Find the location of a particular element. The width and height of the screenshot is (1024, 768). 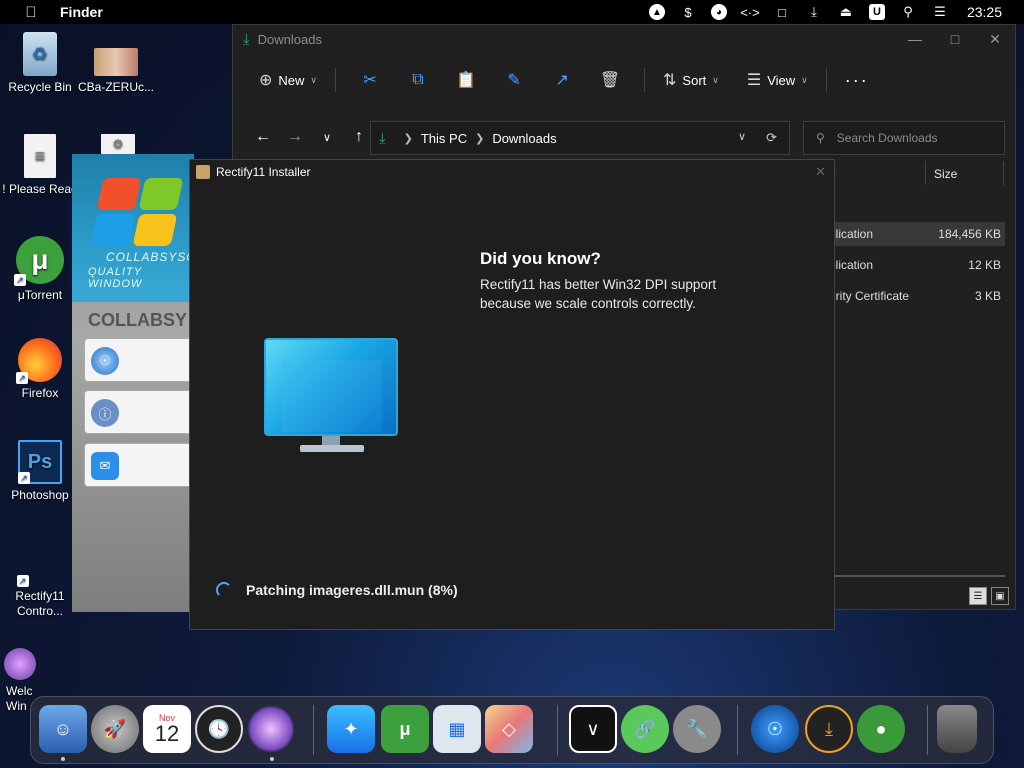

sort-button: ⇅ Sort ∨ is located at coordinates (691, 80).